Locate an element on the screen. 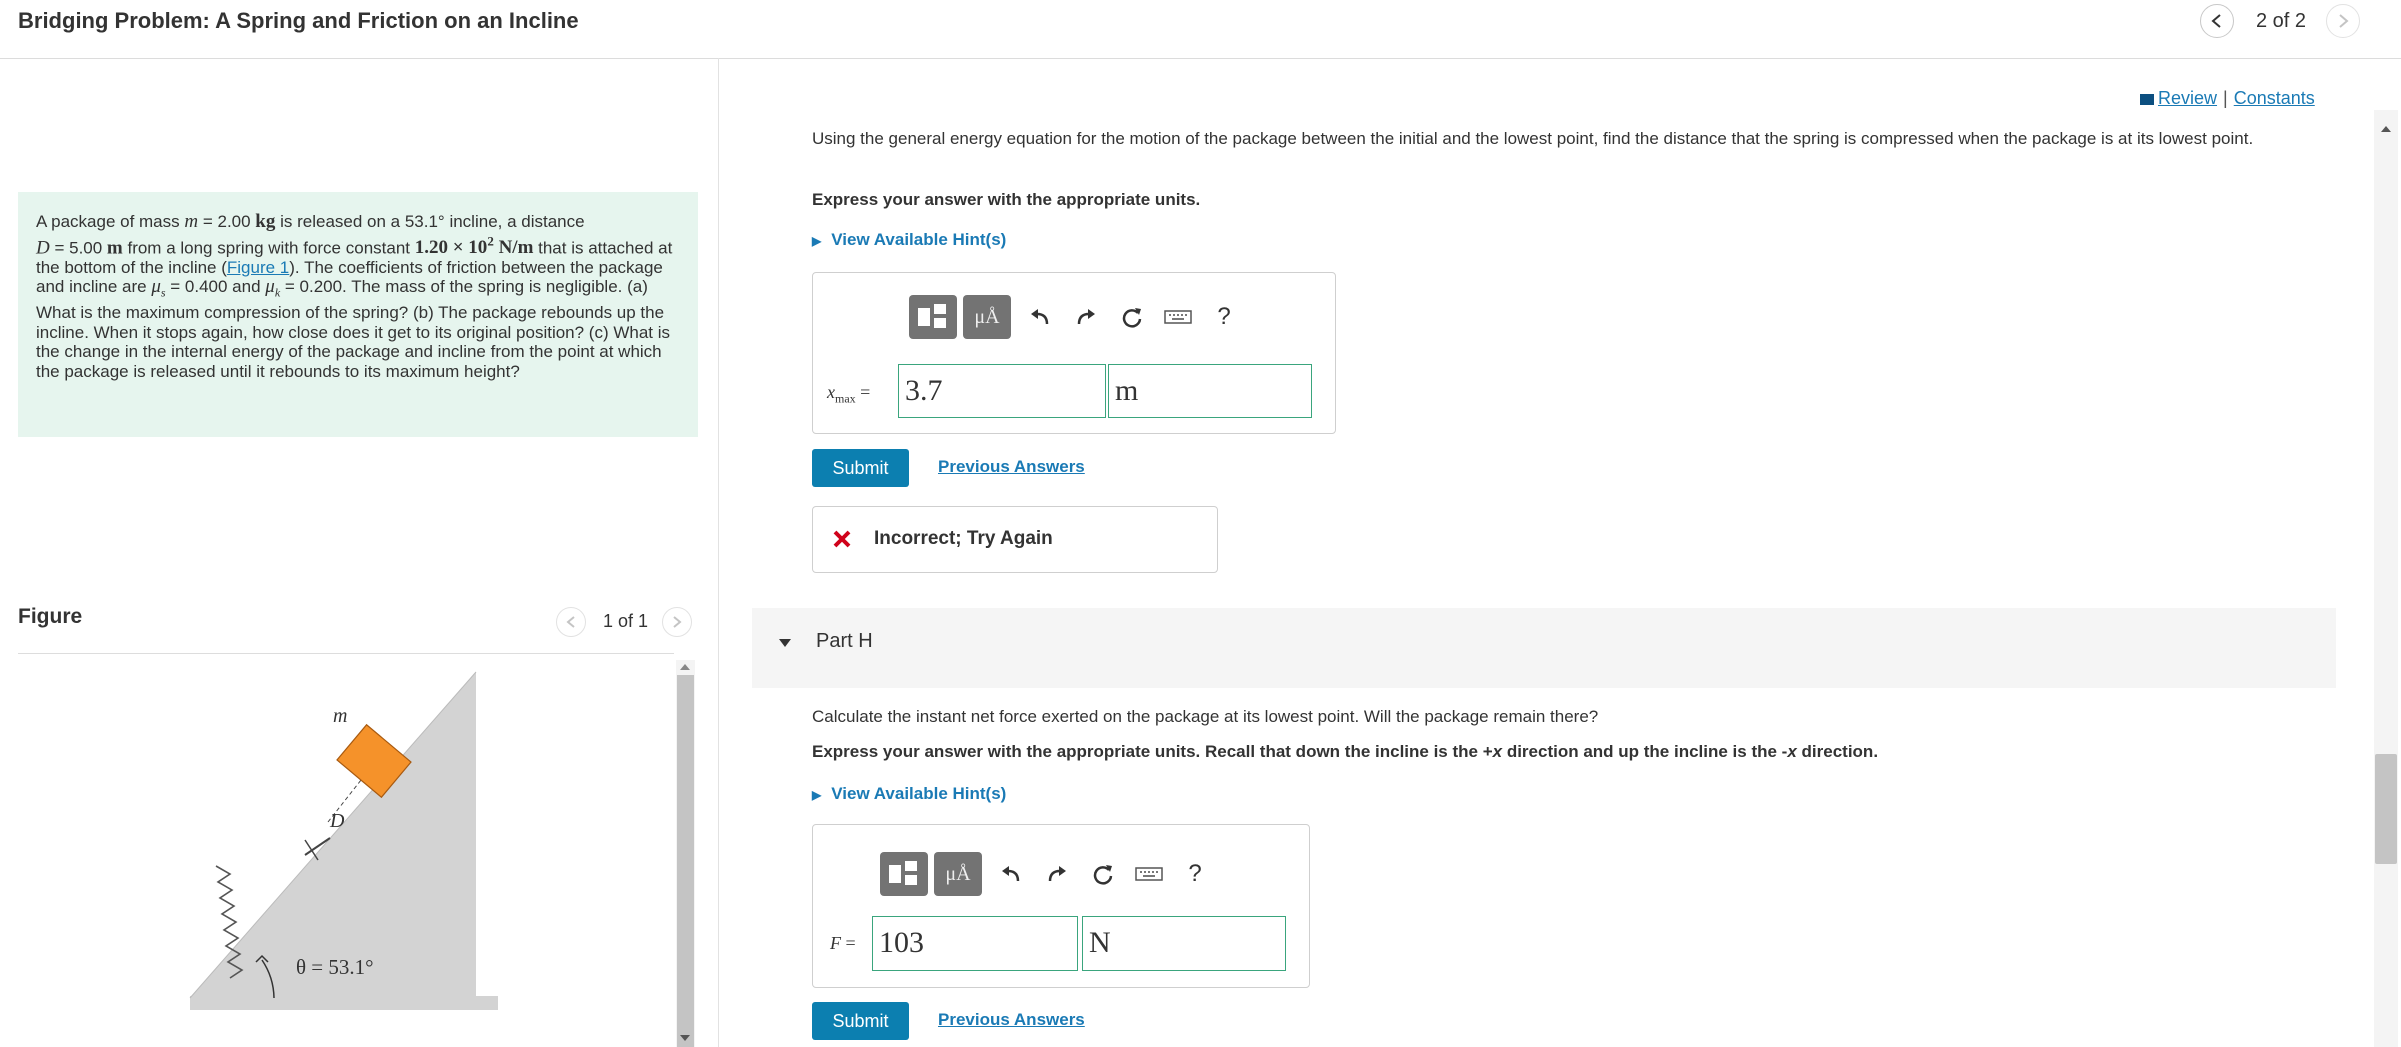 This screenshot has height=1047, width=2401. constants-link: Constants is located at coordinates (2274, 98).